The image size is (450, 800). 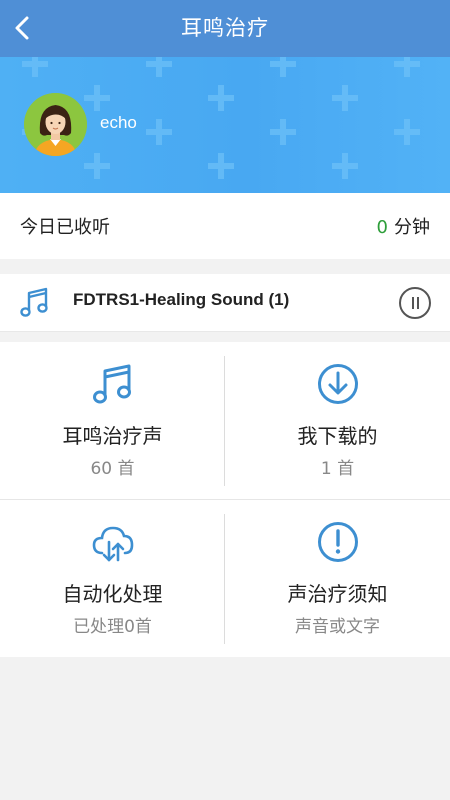 I want to click on page-title: 耳鸣治疗, so click(x=225, y=28).